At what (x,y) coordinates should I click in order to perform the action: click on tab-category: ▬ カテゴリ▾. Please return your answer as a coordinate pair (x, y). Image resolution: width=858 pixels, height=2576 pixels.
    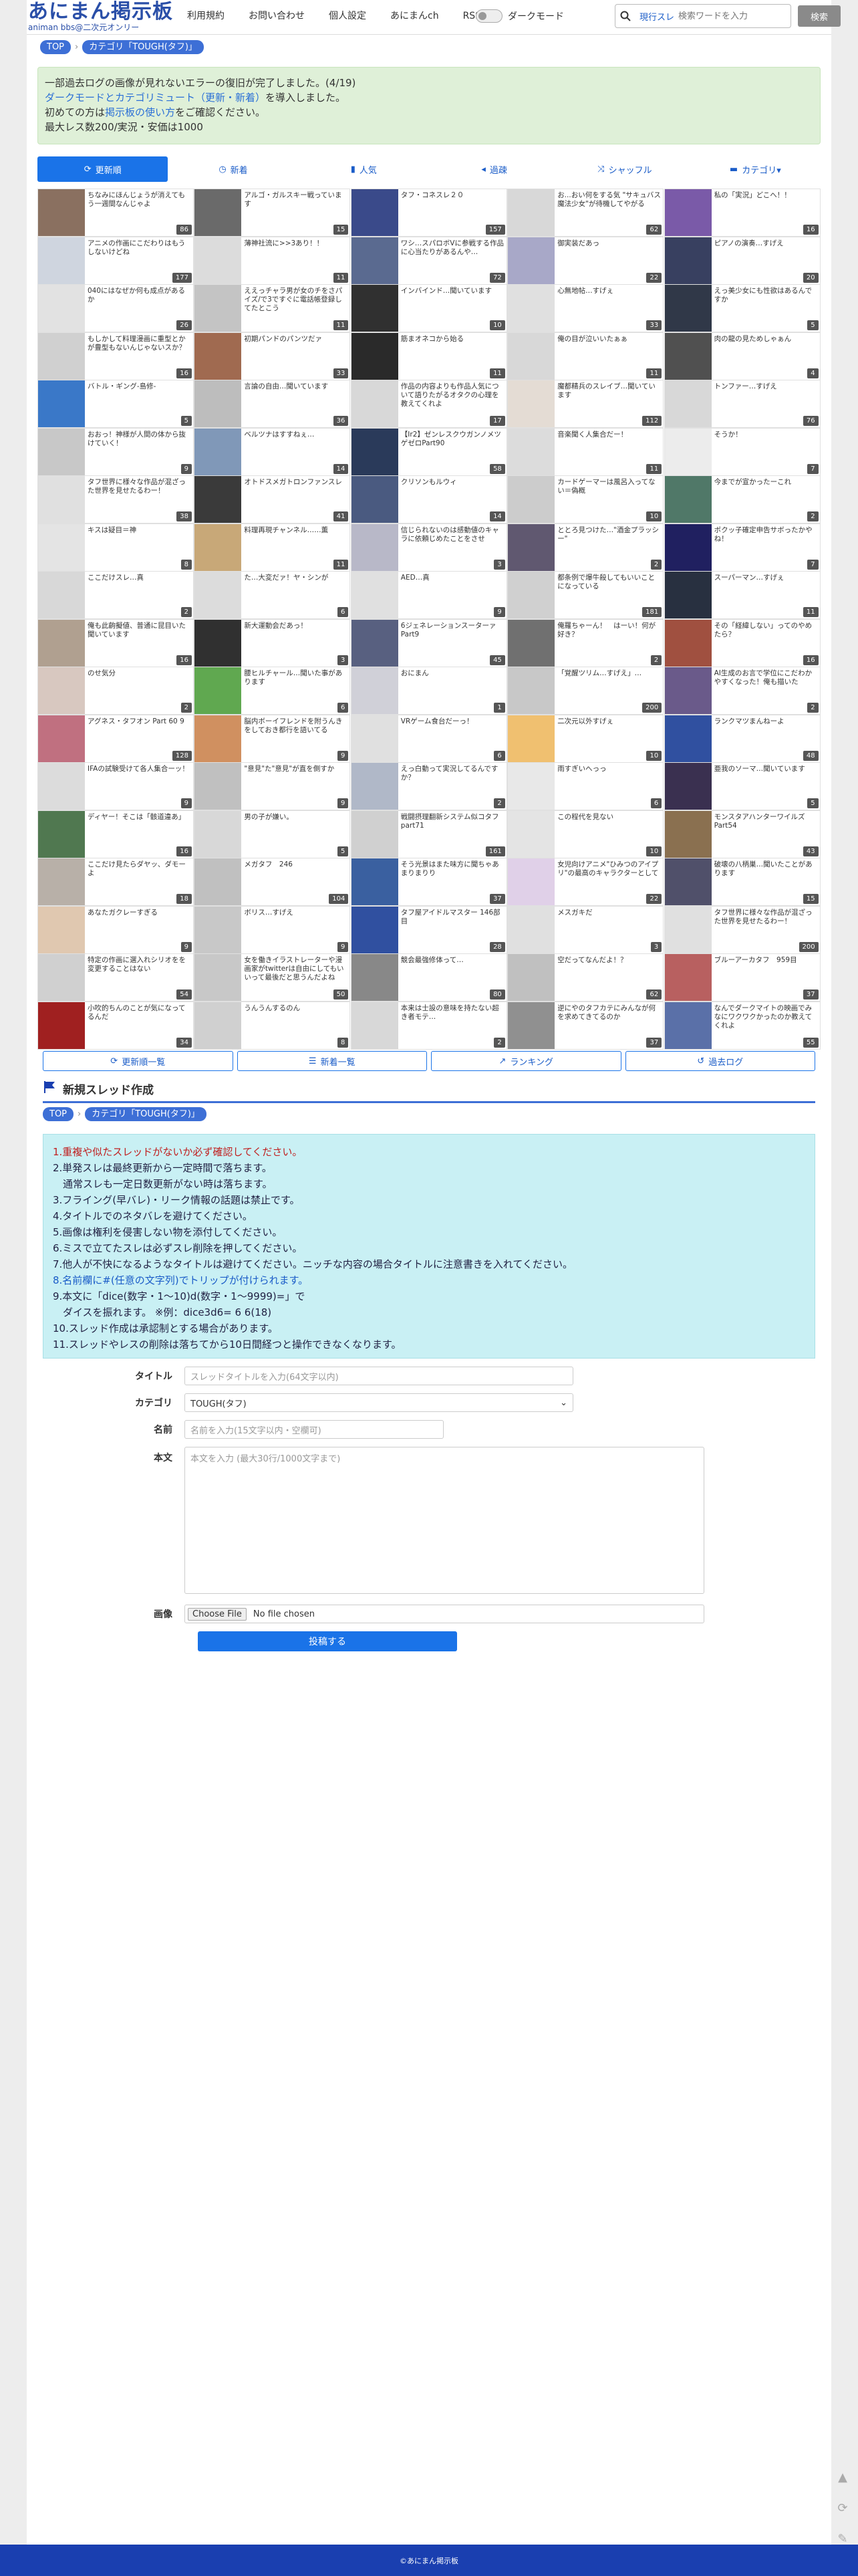
    Looking at the image, I should click on (756, 169).